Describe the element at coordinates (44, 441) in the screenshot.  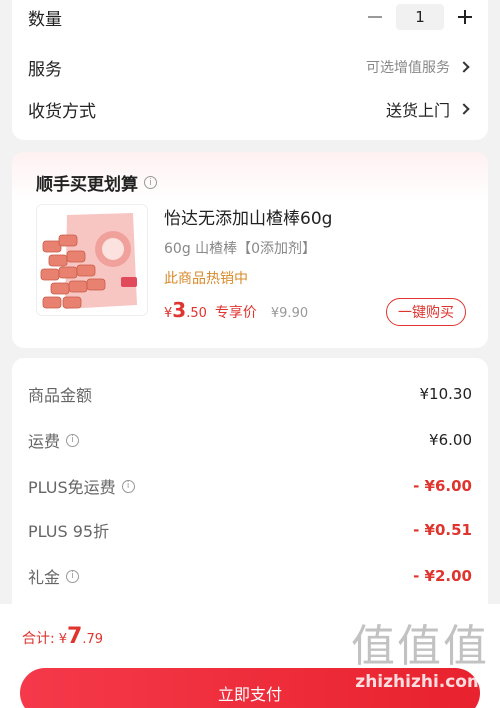
I see `summary-label: 运费` at that location.